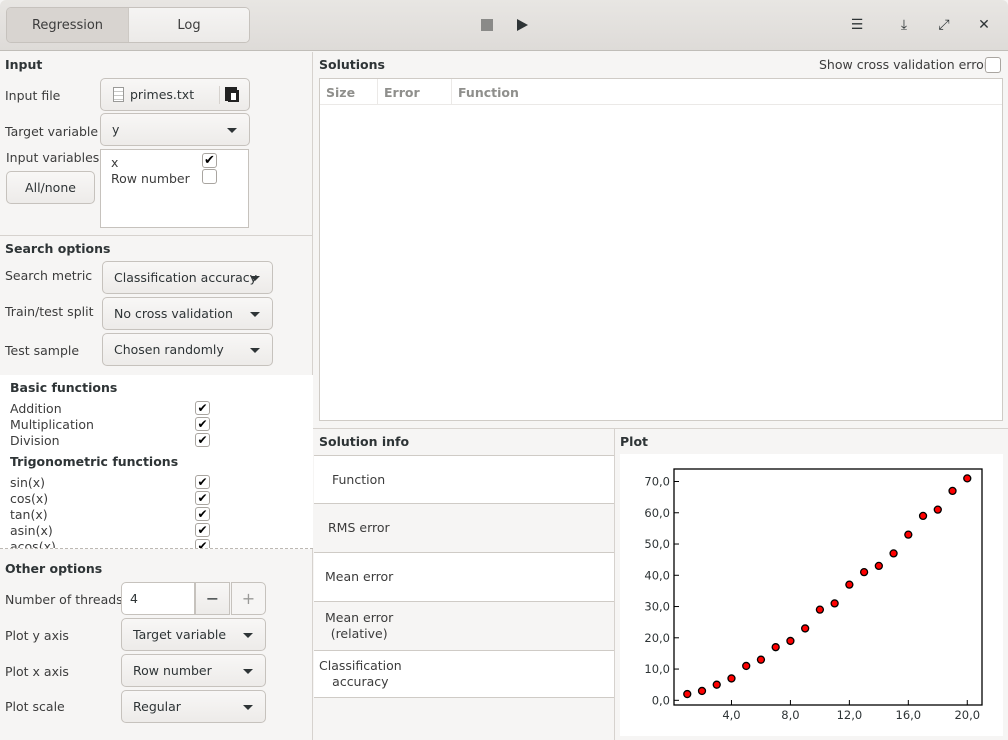 The image size is (1008, 740). I want to click on info-label-mean-error: Mean error, so click(359, 576).